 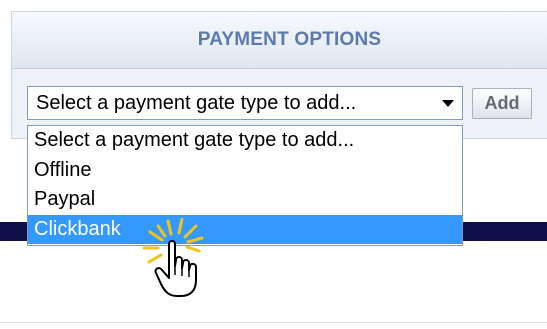 What do you see at coordinates (502, 103) in the screenshot?
I see `add-button: Add` at bounding box center [502, 103].